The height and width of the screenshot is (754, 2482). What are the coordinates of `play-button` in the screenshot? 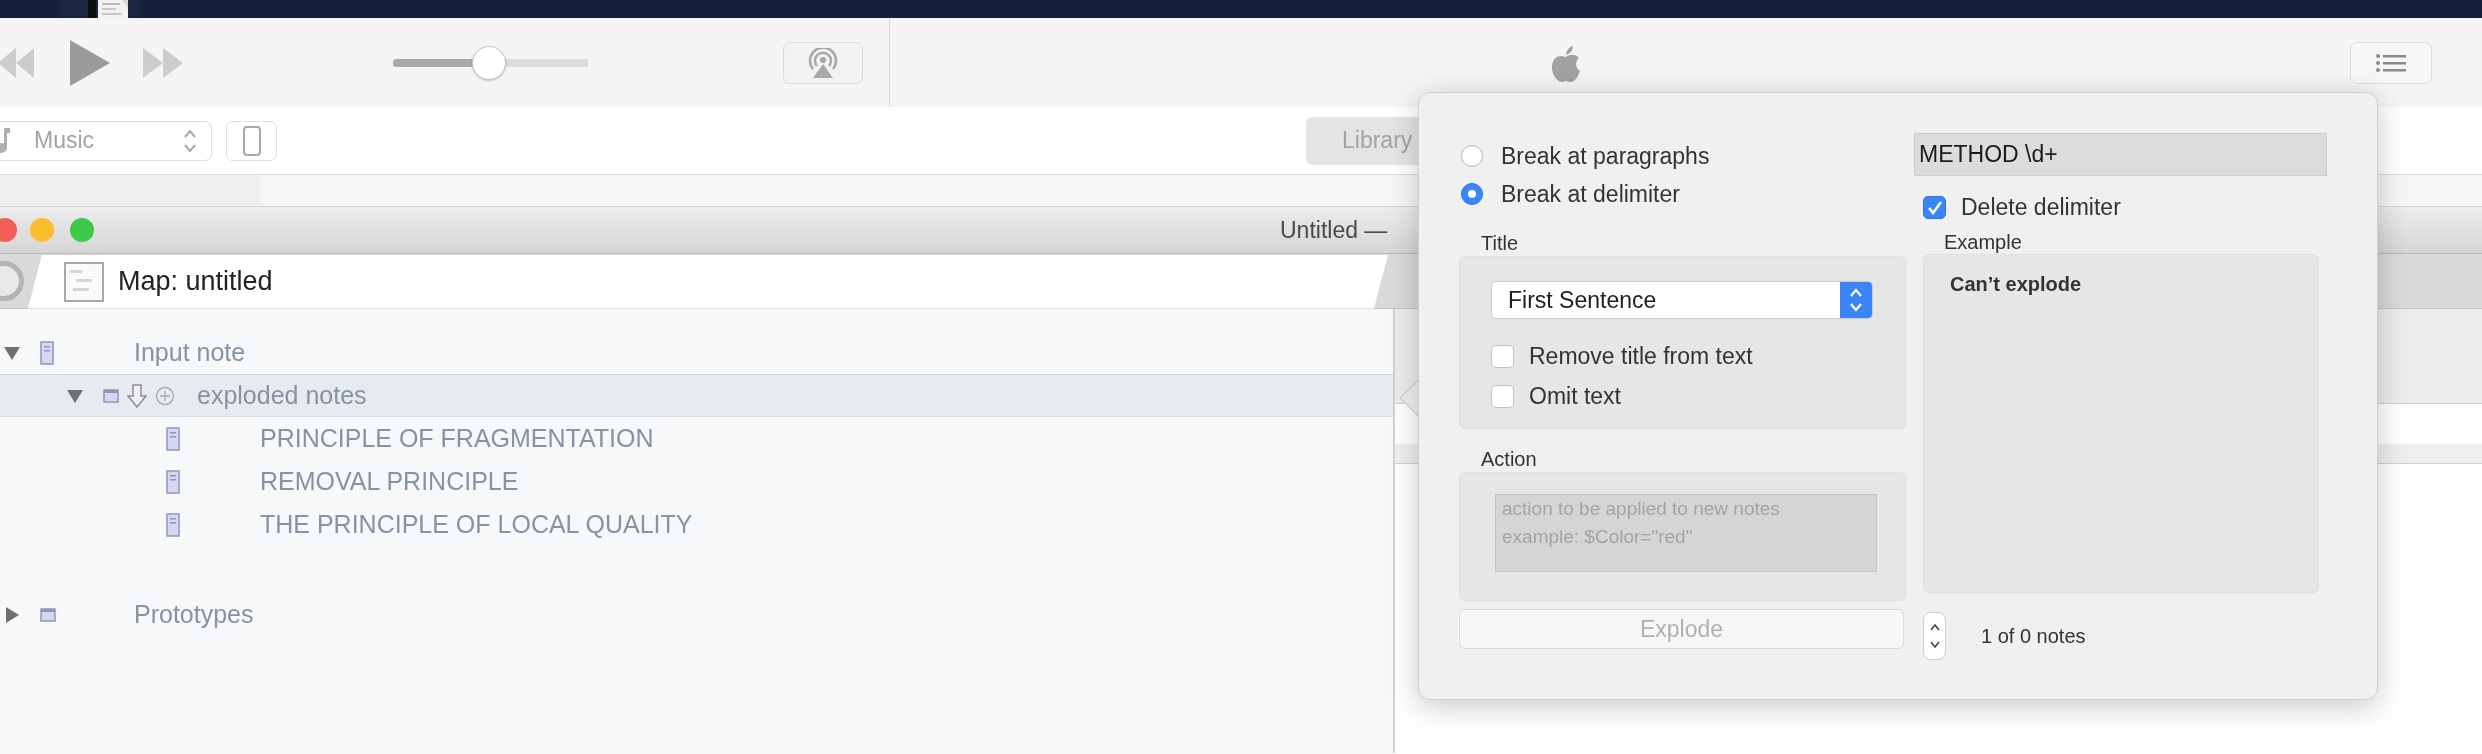 It's located at (90, 62).